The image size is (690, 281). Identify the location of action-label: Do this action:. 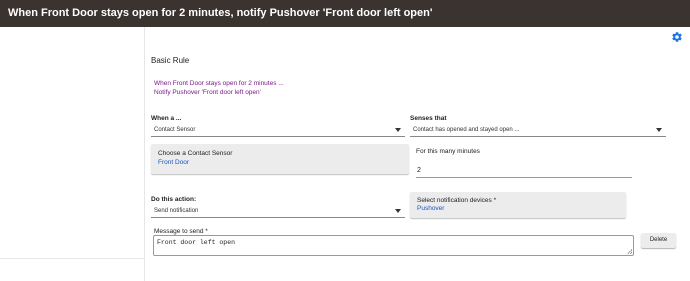
(174, 199).